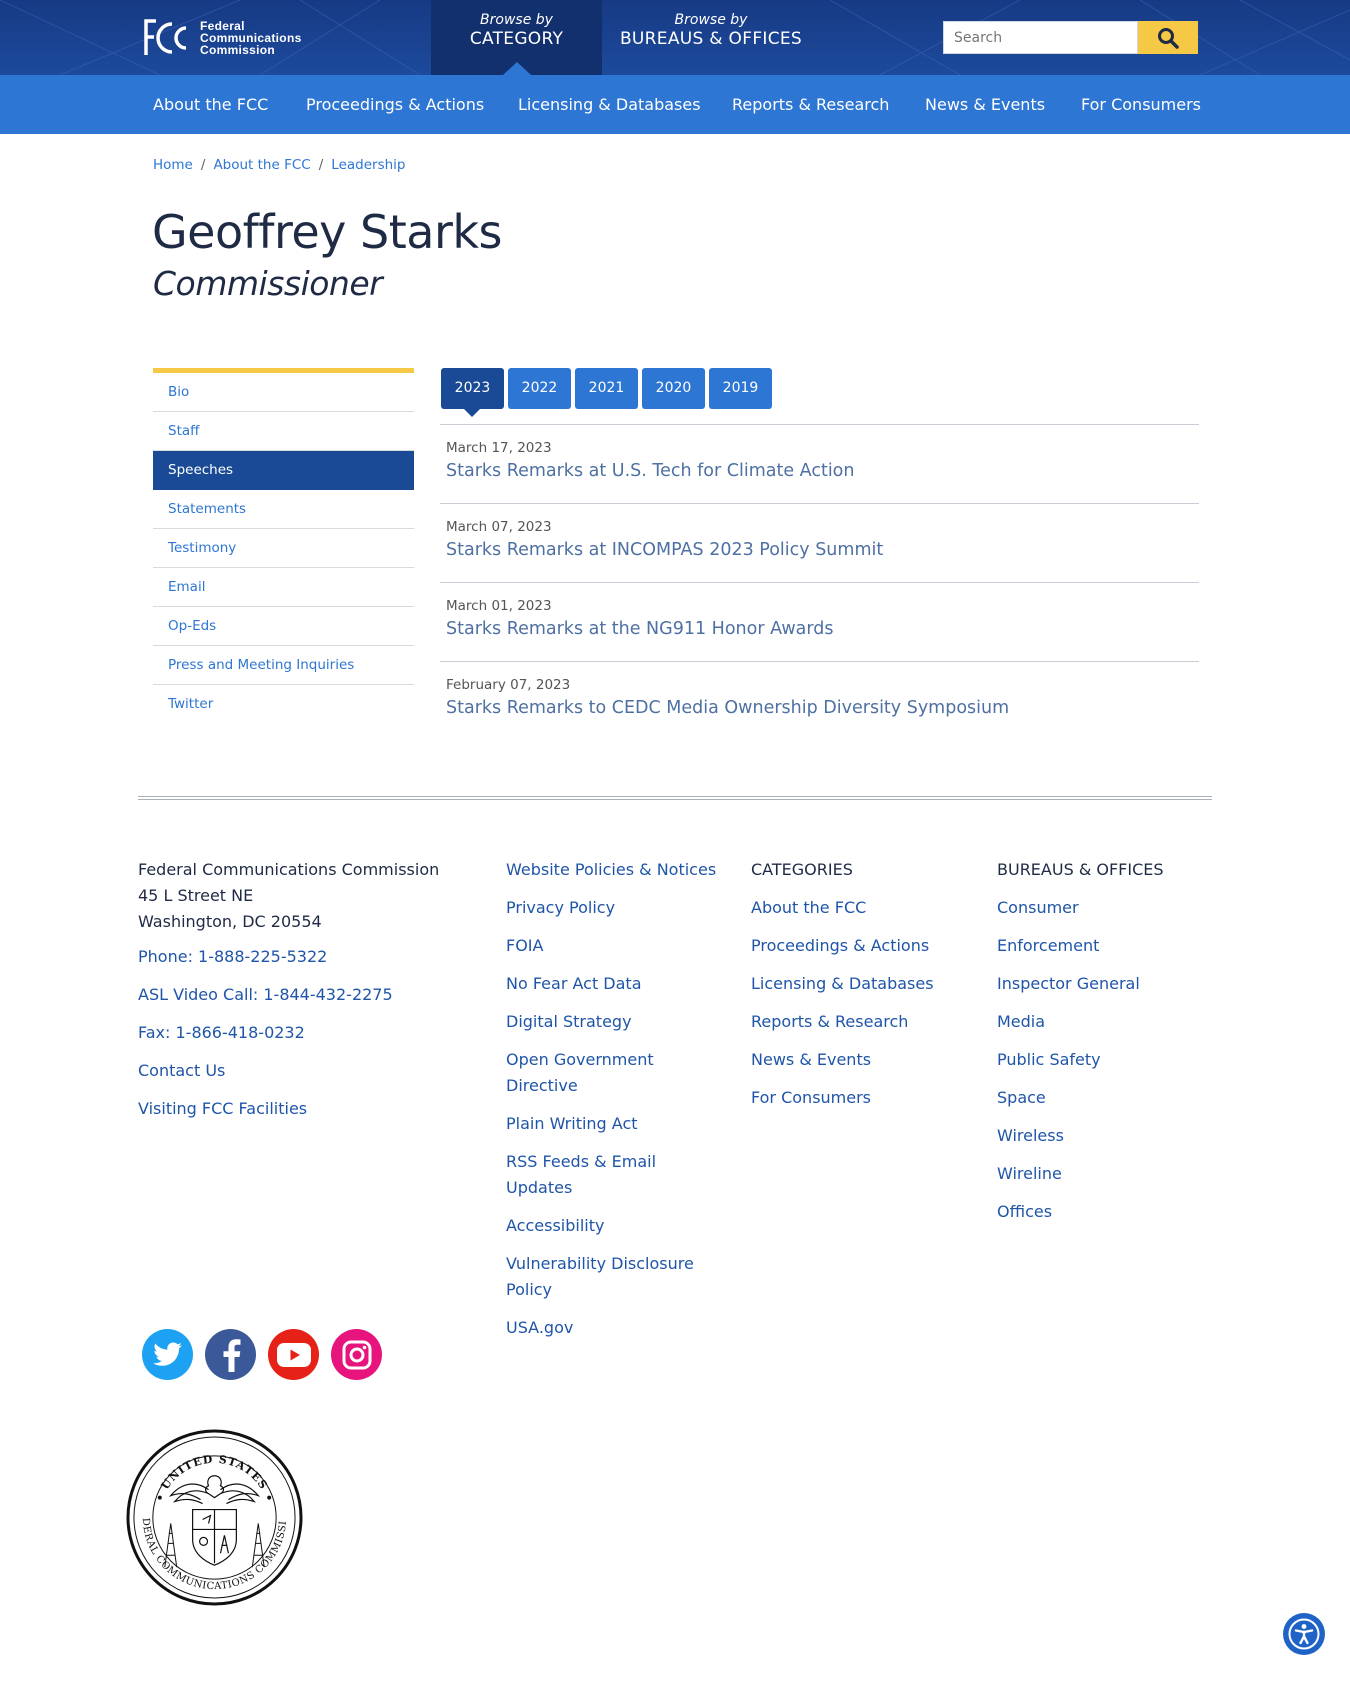 The width and height of the screenshot is (1350, 1686). Describe the element at coordinates (858, 946) in the screenshot. I see `footer-cat-proceedings: Proceedings & Actions` at that location.